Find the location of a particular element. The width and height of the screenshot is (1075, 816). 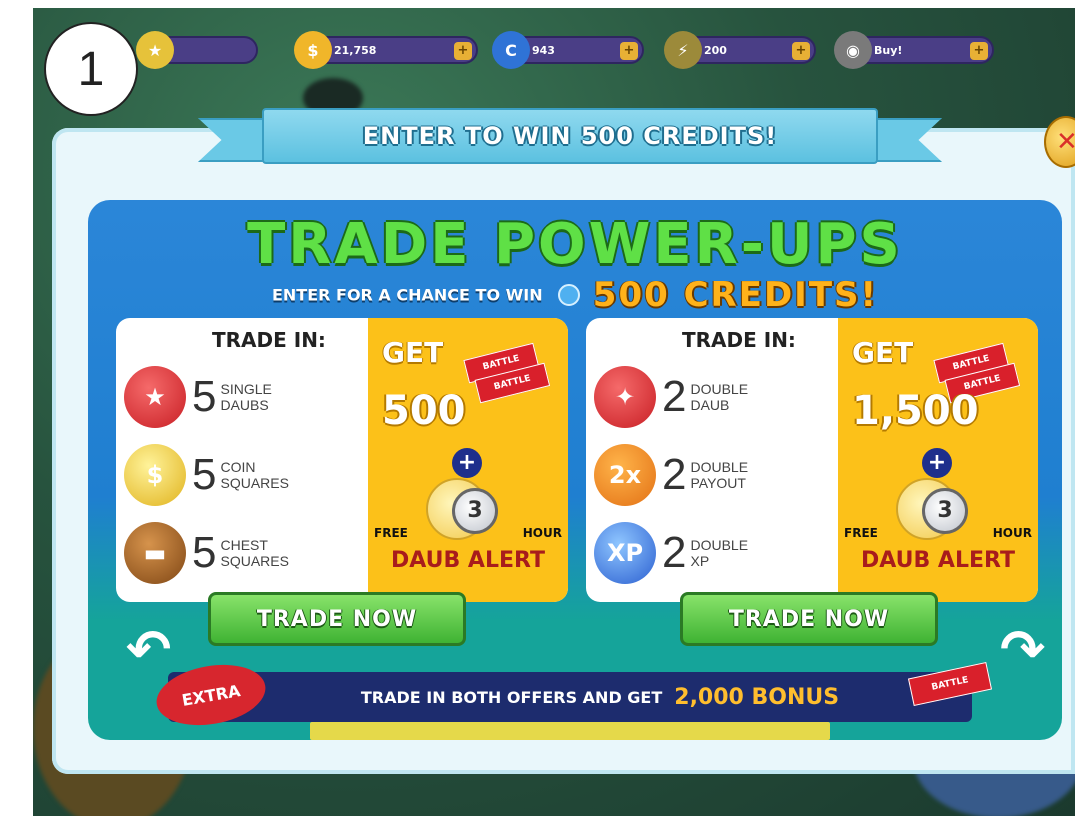

trade-now-button-1: TRADE NOW is located at coordinates (337, 619).